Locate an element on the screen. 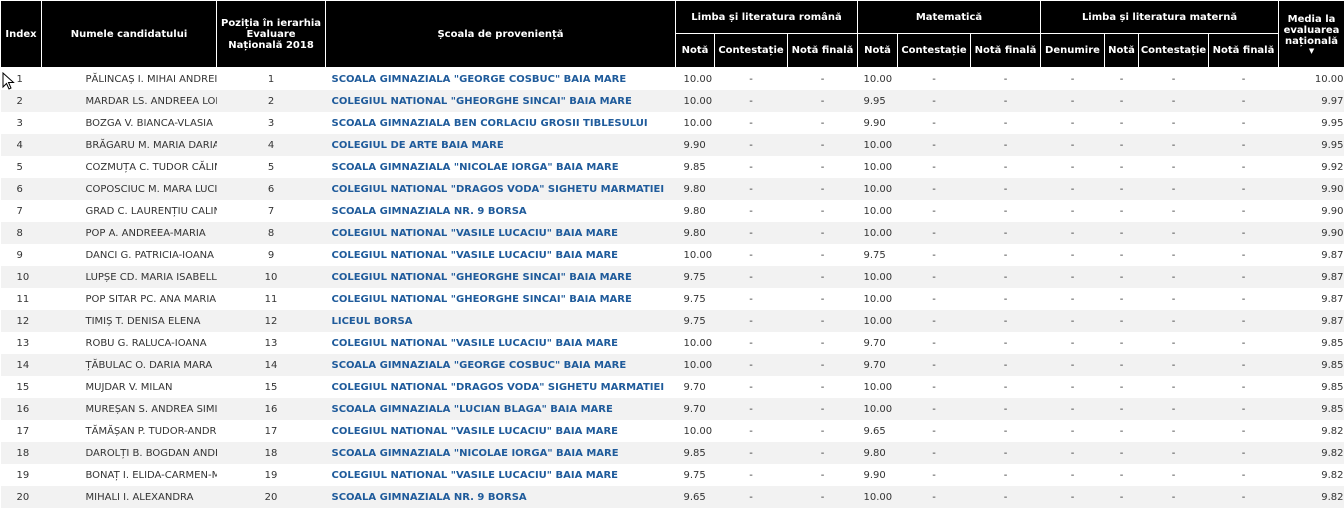 Image resolution: width=1344 pixels, height=514 pixels. average-cell: 9.87 is located at coordinates (1311, 255).